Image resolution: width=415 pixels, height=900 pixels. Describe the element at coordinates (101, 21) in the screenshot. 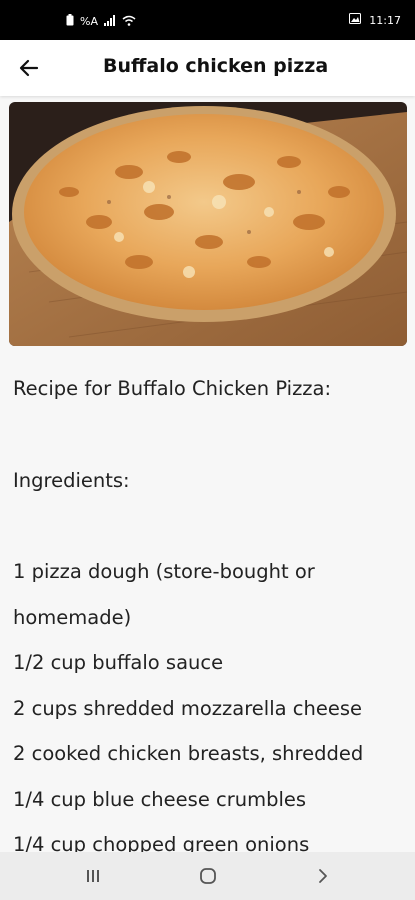

I see `status-left: %A` at that location.